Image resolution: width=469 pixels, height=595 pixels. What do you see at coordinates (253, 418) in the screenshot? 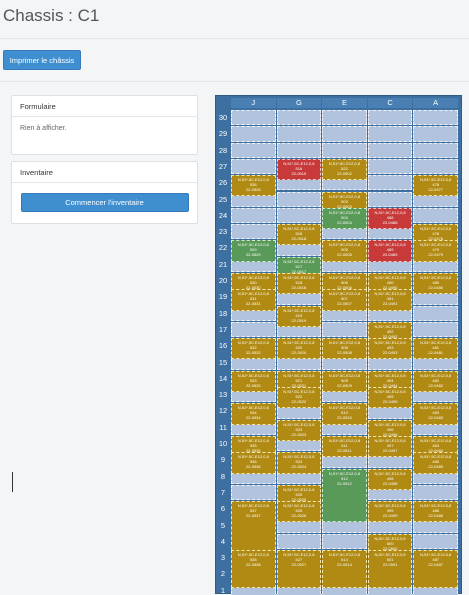
I see `block-line: 22-0534` at bounding box center [253, 418].